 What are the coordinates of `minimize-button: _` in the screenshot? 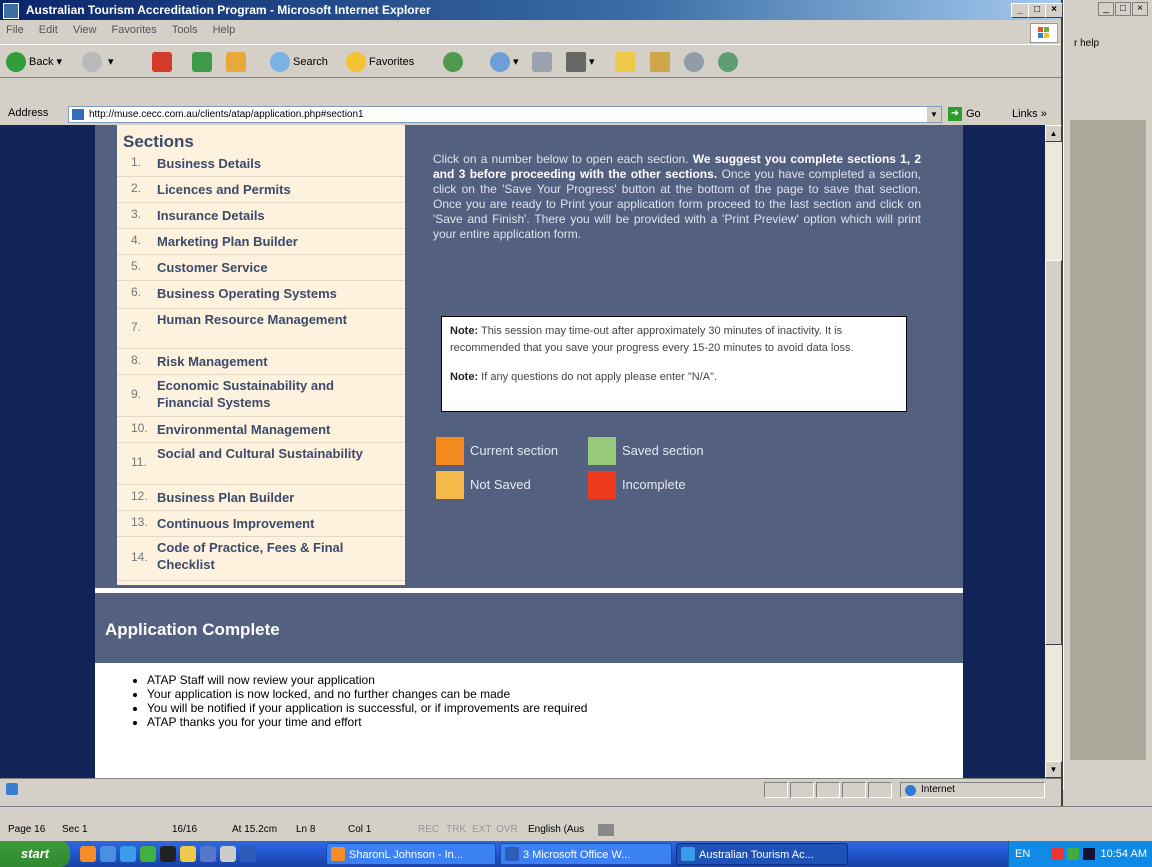 It's located at (1020, 10).